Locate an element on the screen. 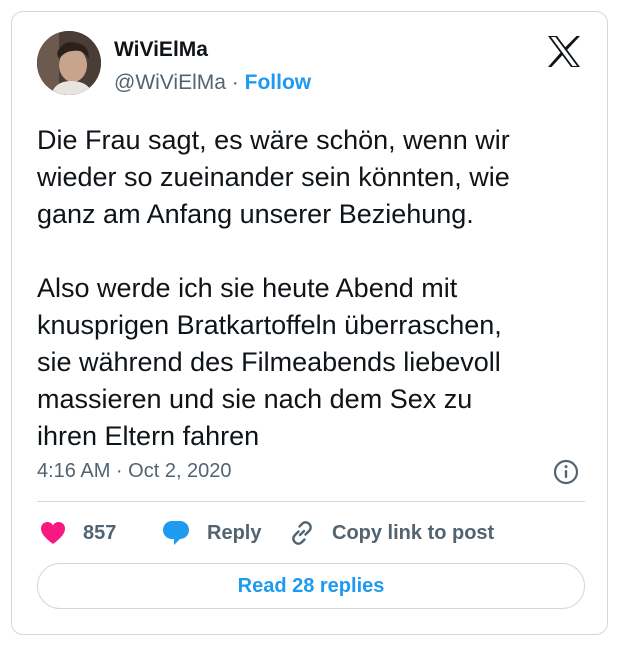 Image resolution: width=620 pixels, height=646 pixels. link-icon is located at coordinates (302, 533).